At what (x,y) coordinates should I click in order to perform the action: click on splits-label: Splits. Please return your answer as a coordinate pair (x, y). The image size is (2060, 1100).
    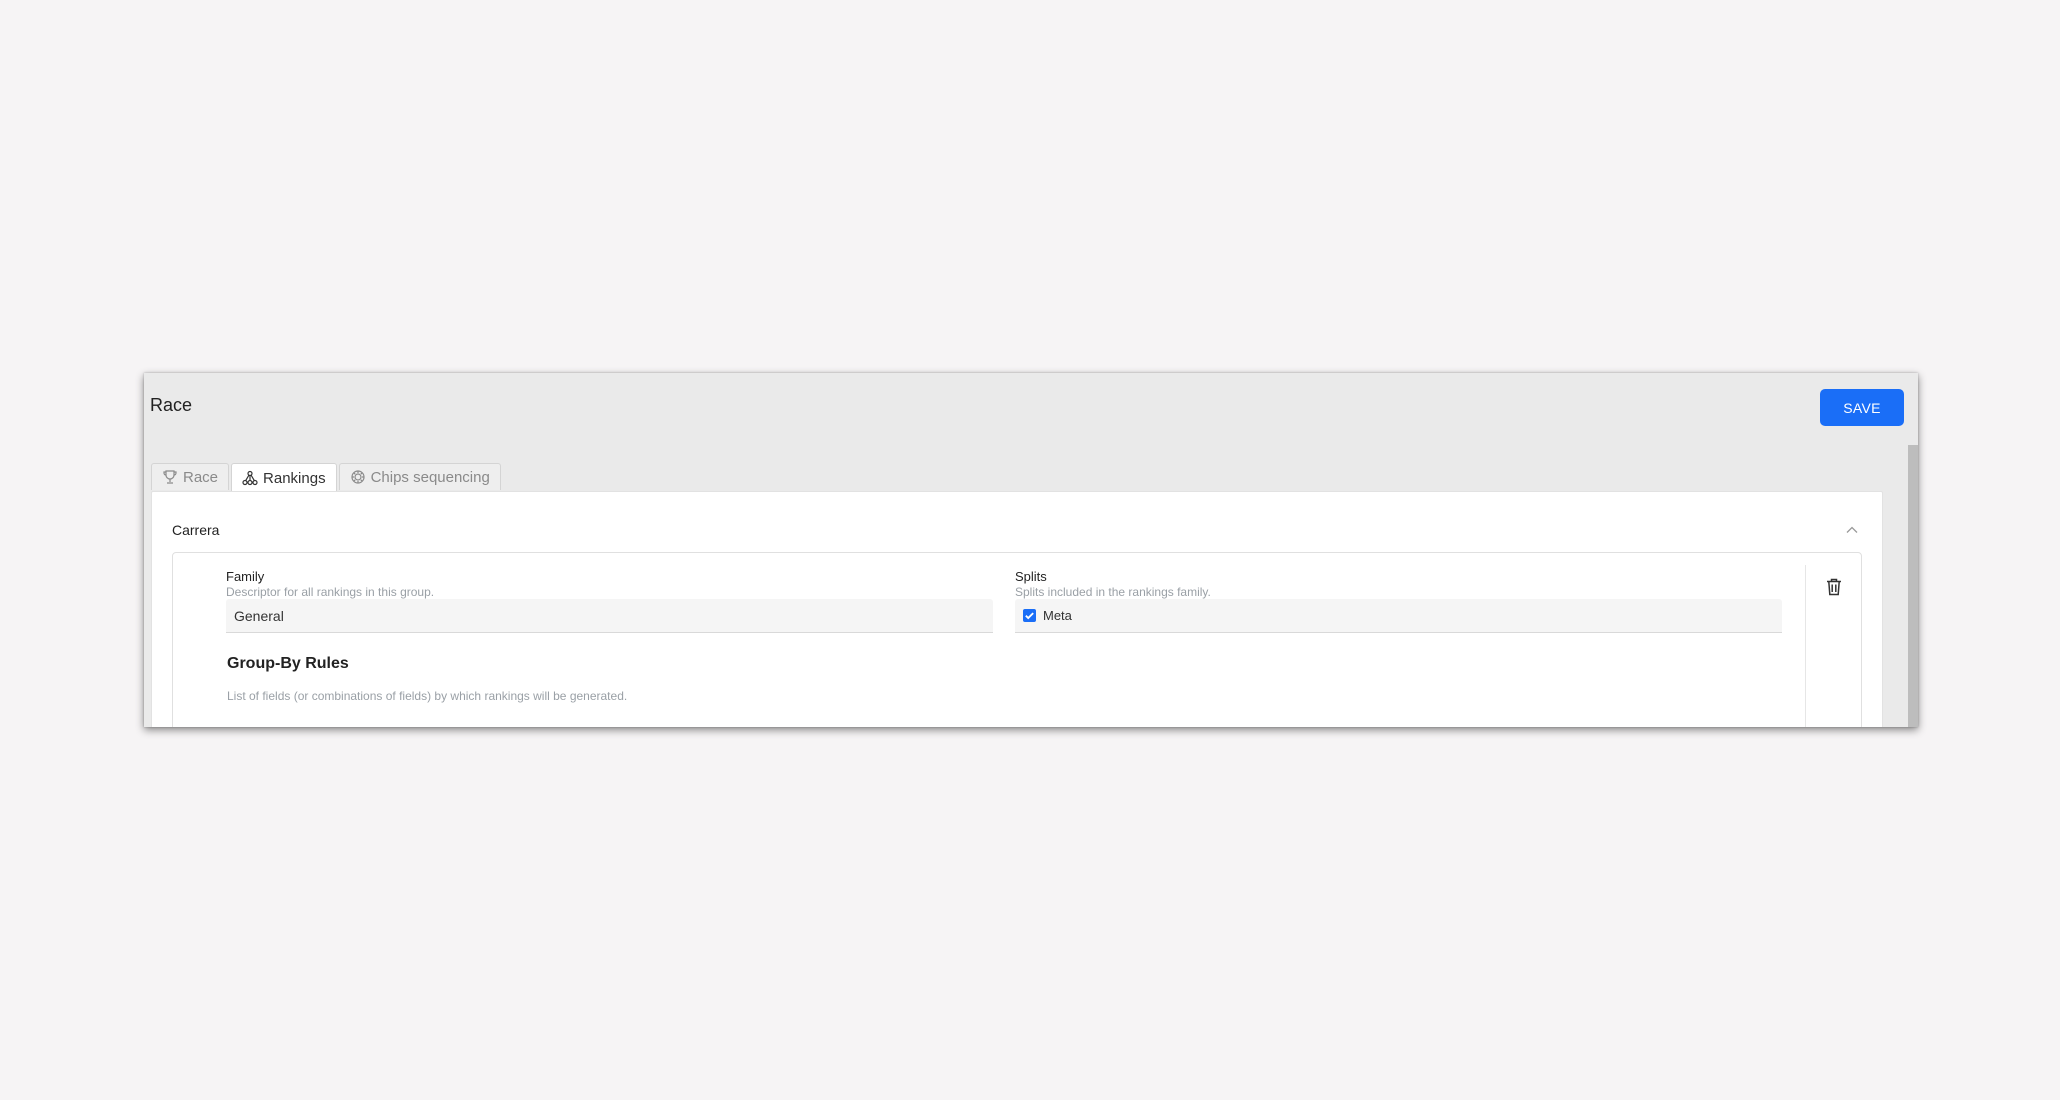
    Looking at the image, I should click on (1031, 576).